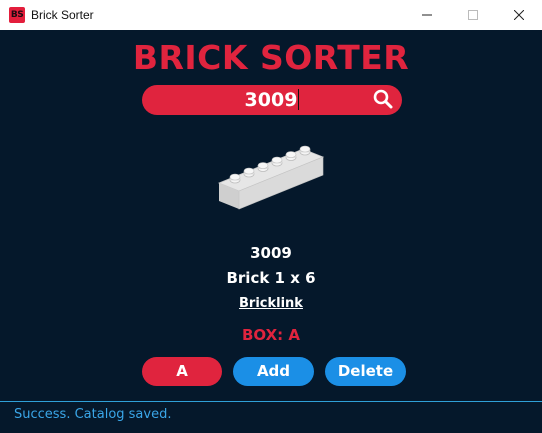  Describe the element at coordinates (271, 335) in the screenshot. I see `box-label: BOX: A` at that location.